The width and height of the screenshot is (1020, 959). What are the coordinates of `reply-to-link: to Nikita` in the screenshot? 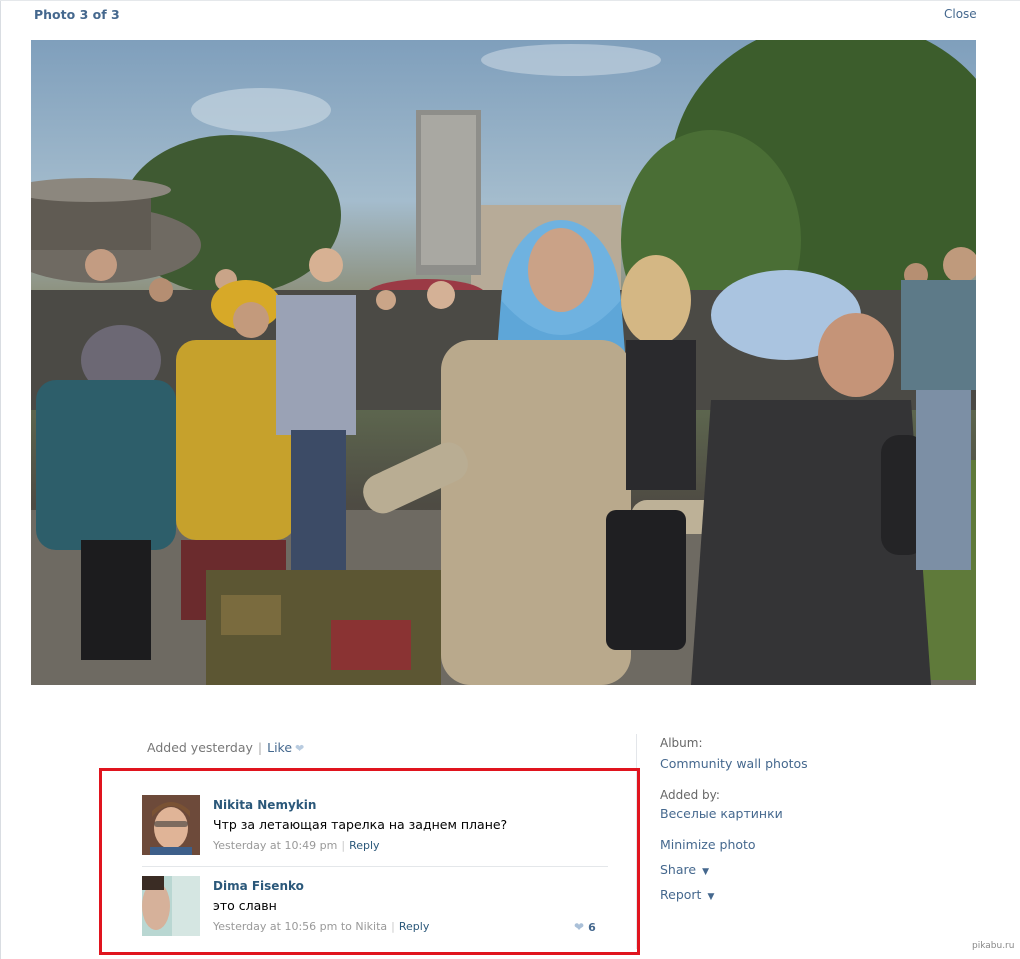 It's located at (364, 926).